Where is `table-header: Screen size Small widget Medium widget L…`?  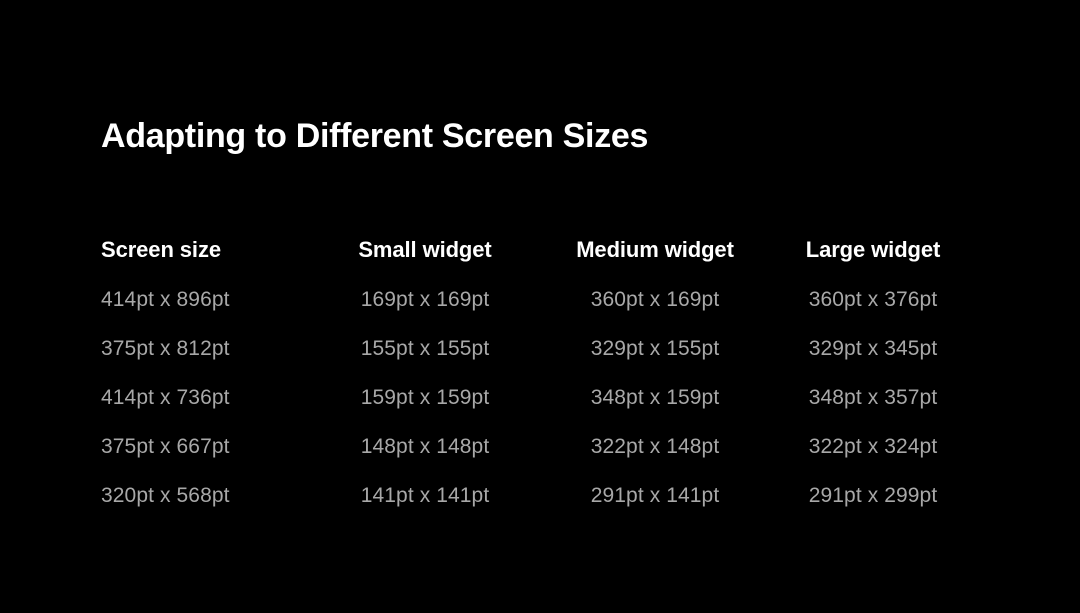
table-header: Screen size Small widget Medium widget L… is located at coordinates (541, 249).